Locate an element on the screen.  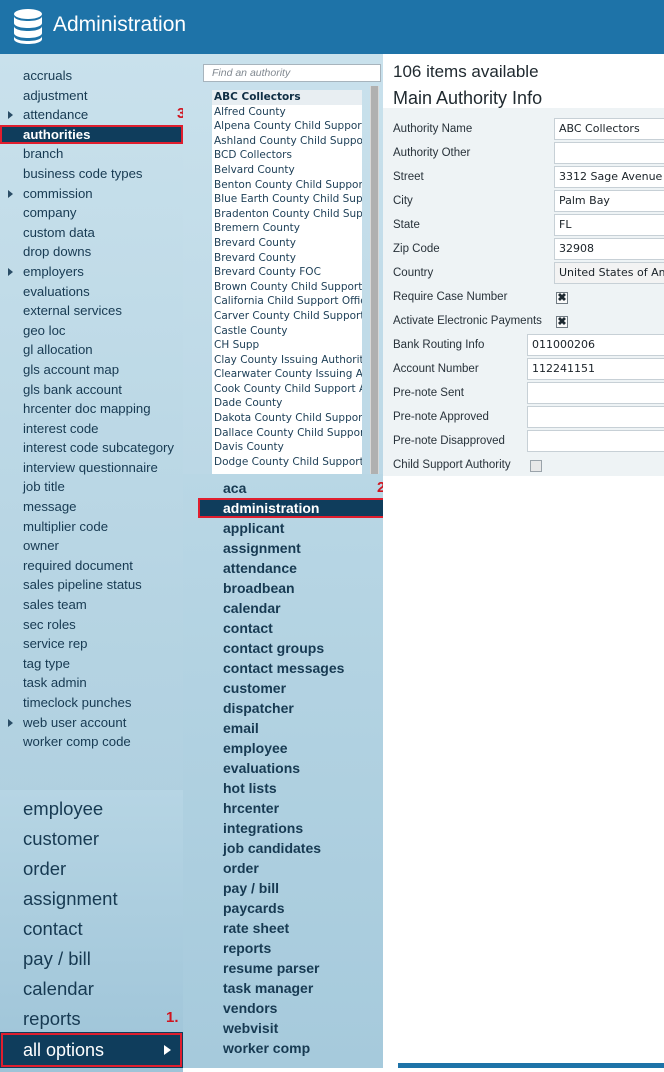
authority-list-item: Belvard County is located at coordinates (287, 170).